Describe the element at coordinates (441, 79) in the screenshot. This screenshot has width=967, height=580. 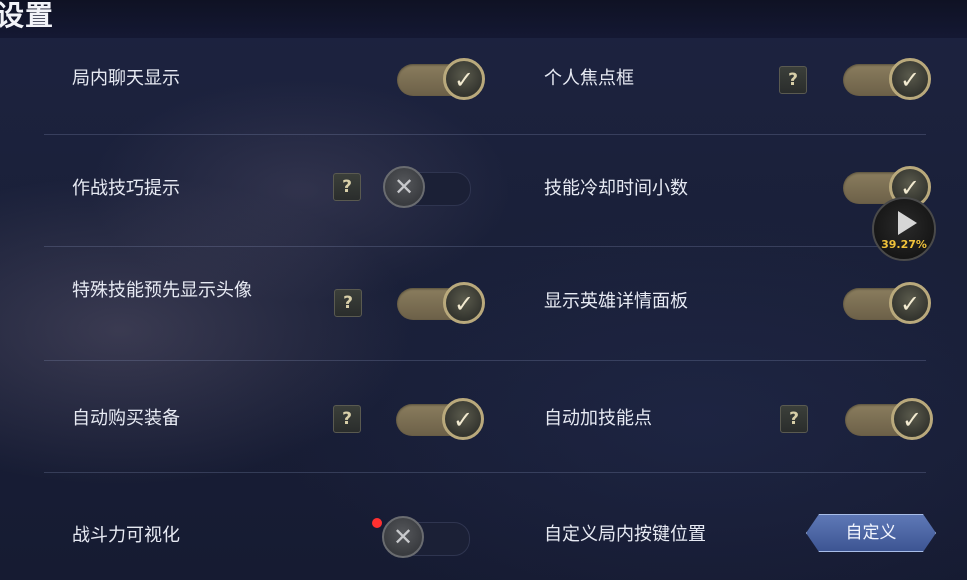
I see `chat-display-toggle: ✓` at that location.